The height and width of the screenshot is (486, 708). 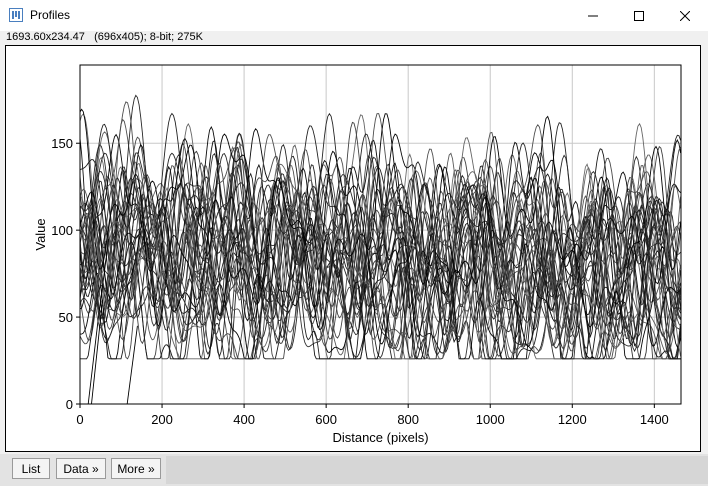 What do you see at coordinates (104, 37) in the screenshot?
I see `image-info-line: 1693.60x234.47 (696x405); 8-bit; 275K` at bounding box center [104, 37].